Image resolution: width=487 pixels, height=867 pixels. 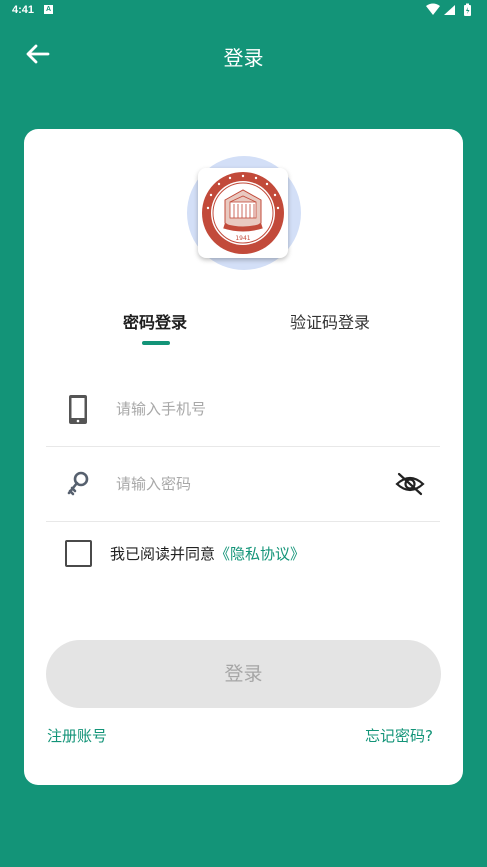 What do you see at coordinates (467, 9) in the screenshot?
I see `battery-icon` at bounding box center [467, 9].